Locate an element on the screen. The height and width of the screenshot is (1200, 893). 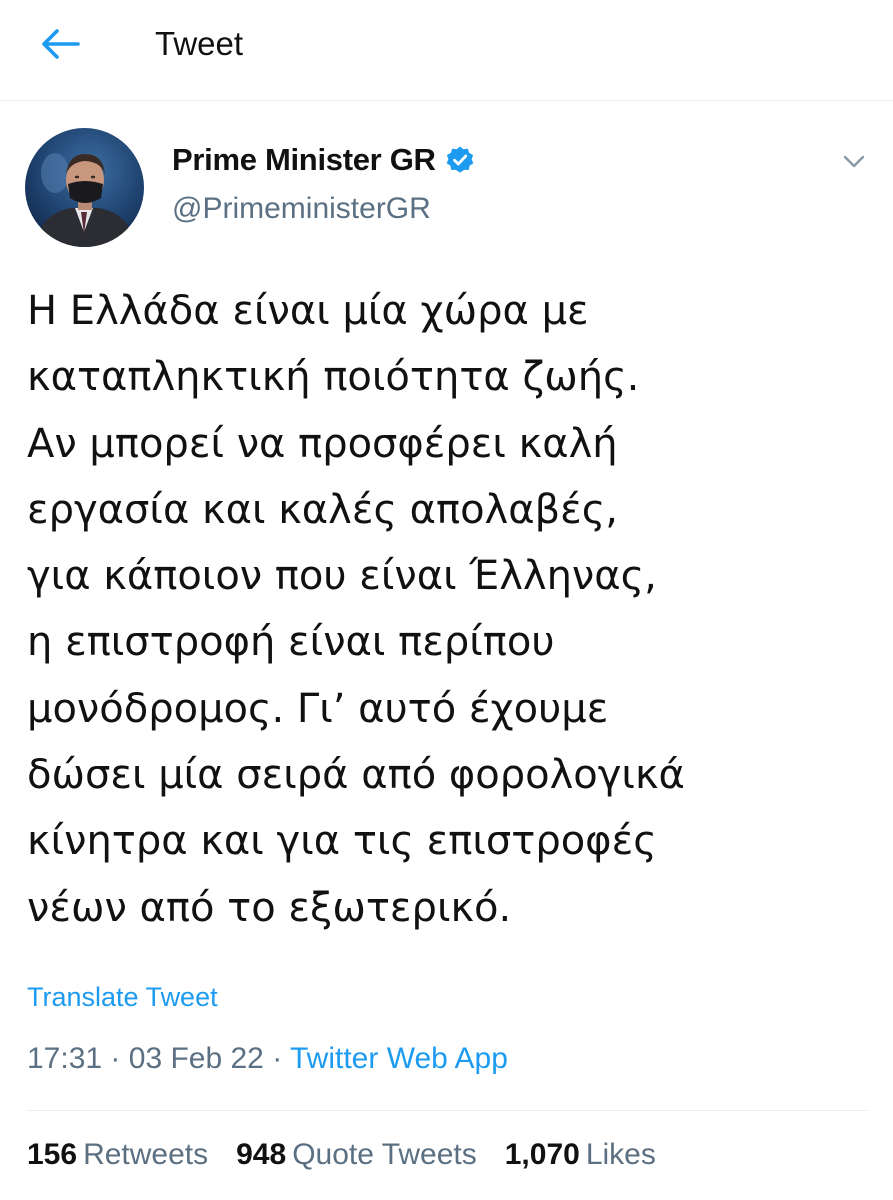
chevron-down-icon is located at coordinates (854, 161).